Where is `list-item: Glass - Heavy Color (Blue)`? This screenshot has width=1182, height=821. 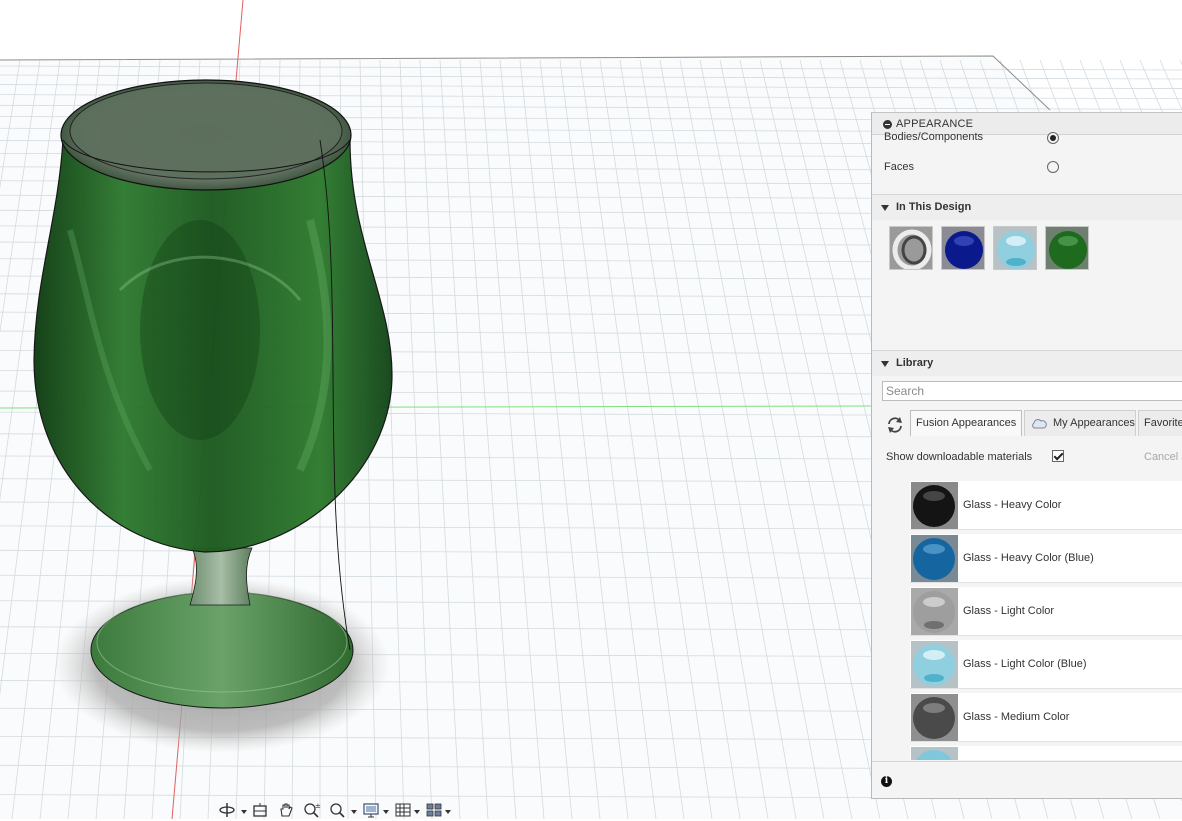
list-item: Glass - Heavy Color (Blue) is located at coordinates (1046, 558).